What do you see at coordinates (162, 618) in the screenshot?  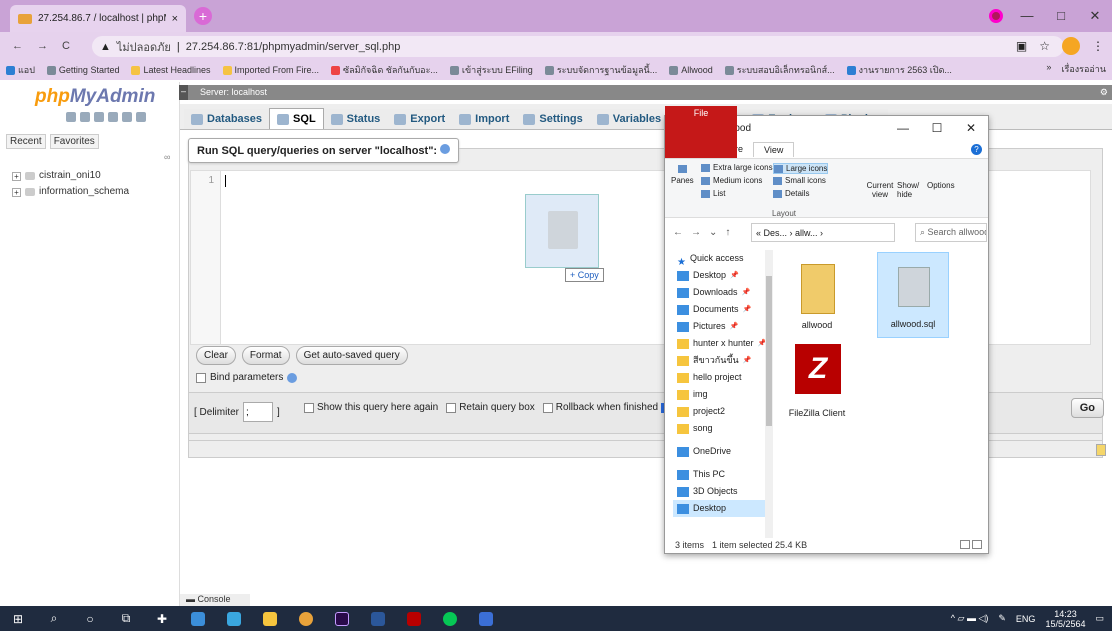 I see `pinned-app-icon: ✚` at bounding box center [162, 618].